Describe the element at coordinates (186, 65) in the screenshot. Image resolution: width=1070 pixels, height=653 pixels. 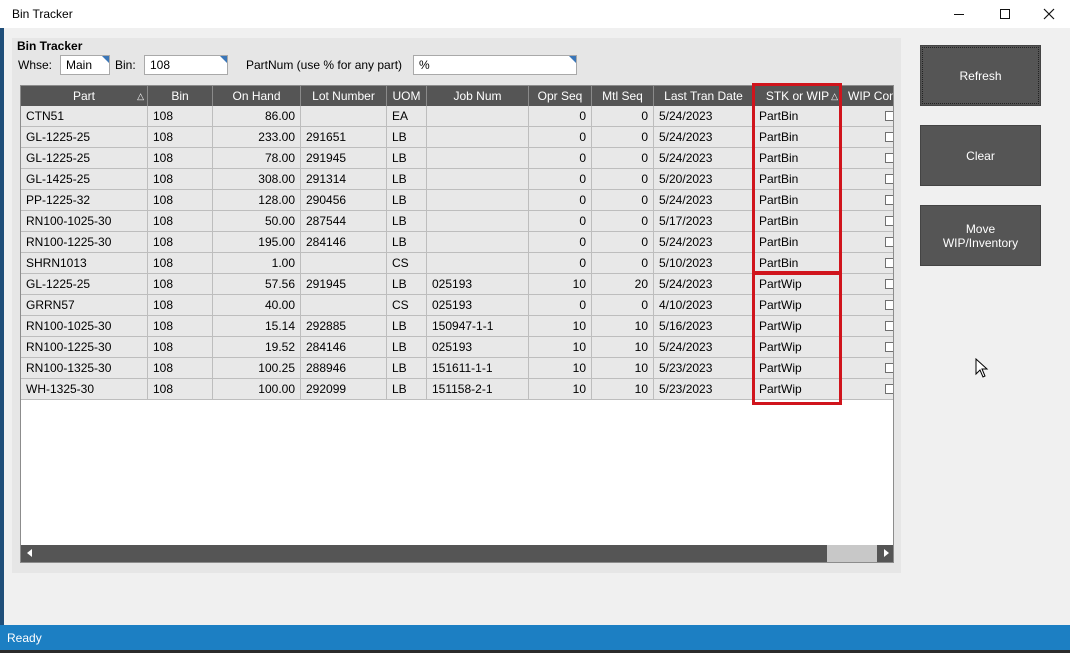
I see `bin-field: 108` at that location.